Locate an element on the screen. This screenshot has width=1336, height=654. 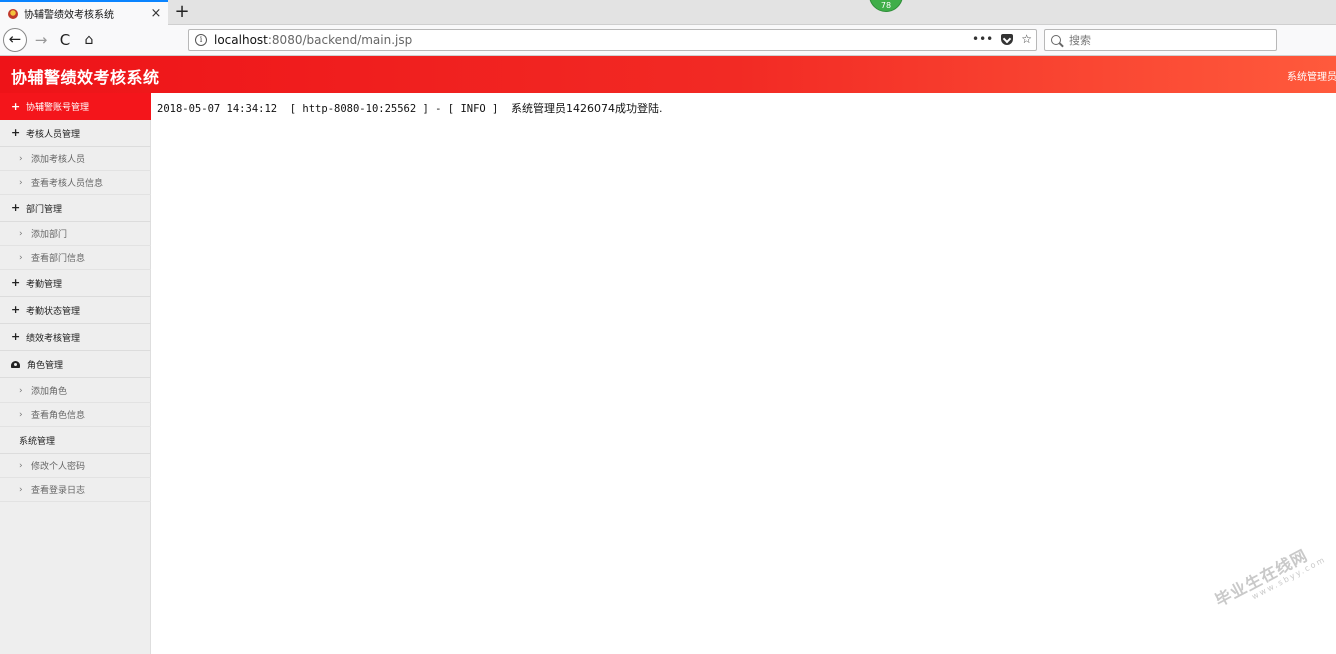
sidebar-item-add-assessor: › 添加考核人员 is located at coordinates (75, 159).